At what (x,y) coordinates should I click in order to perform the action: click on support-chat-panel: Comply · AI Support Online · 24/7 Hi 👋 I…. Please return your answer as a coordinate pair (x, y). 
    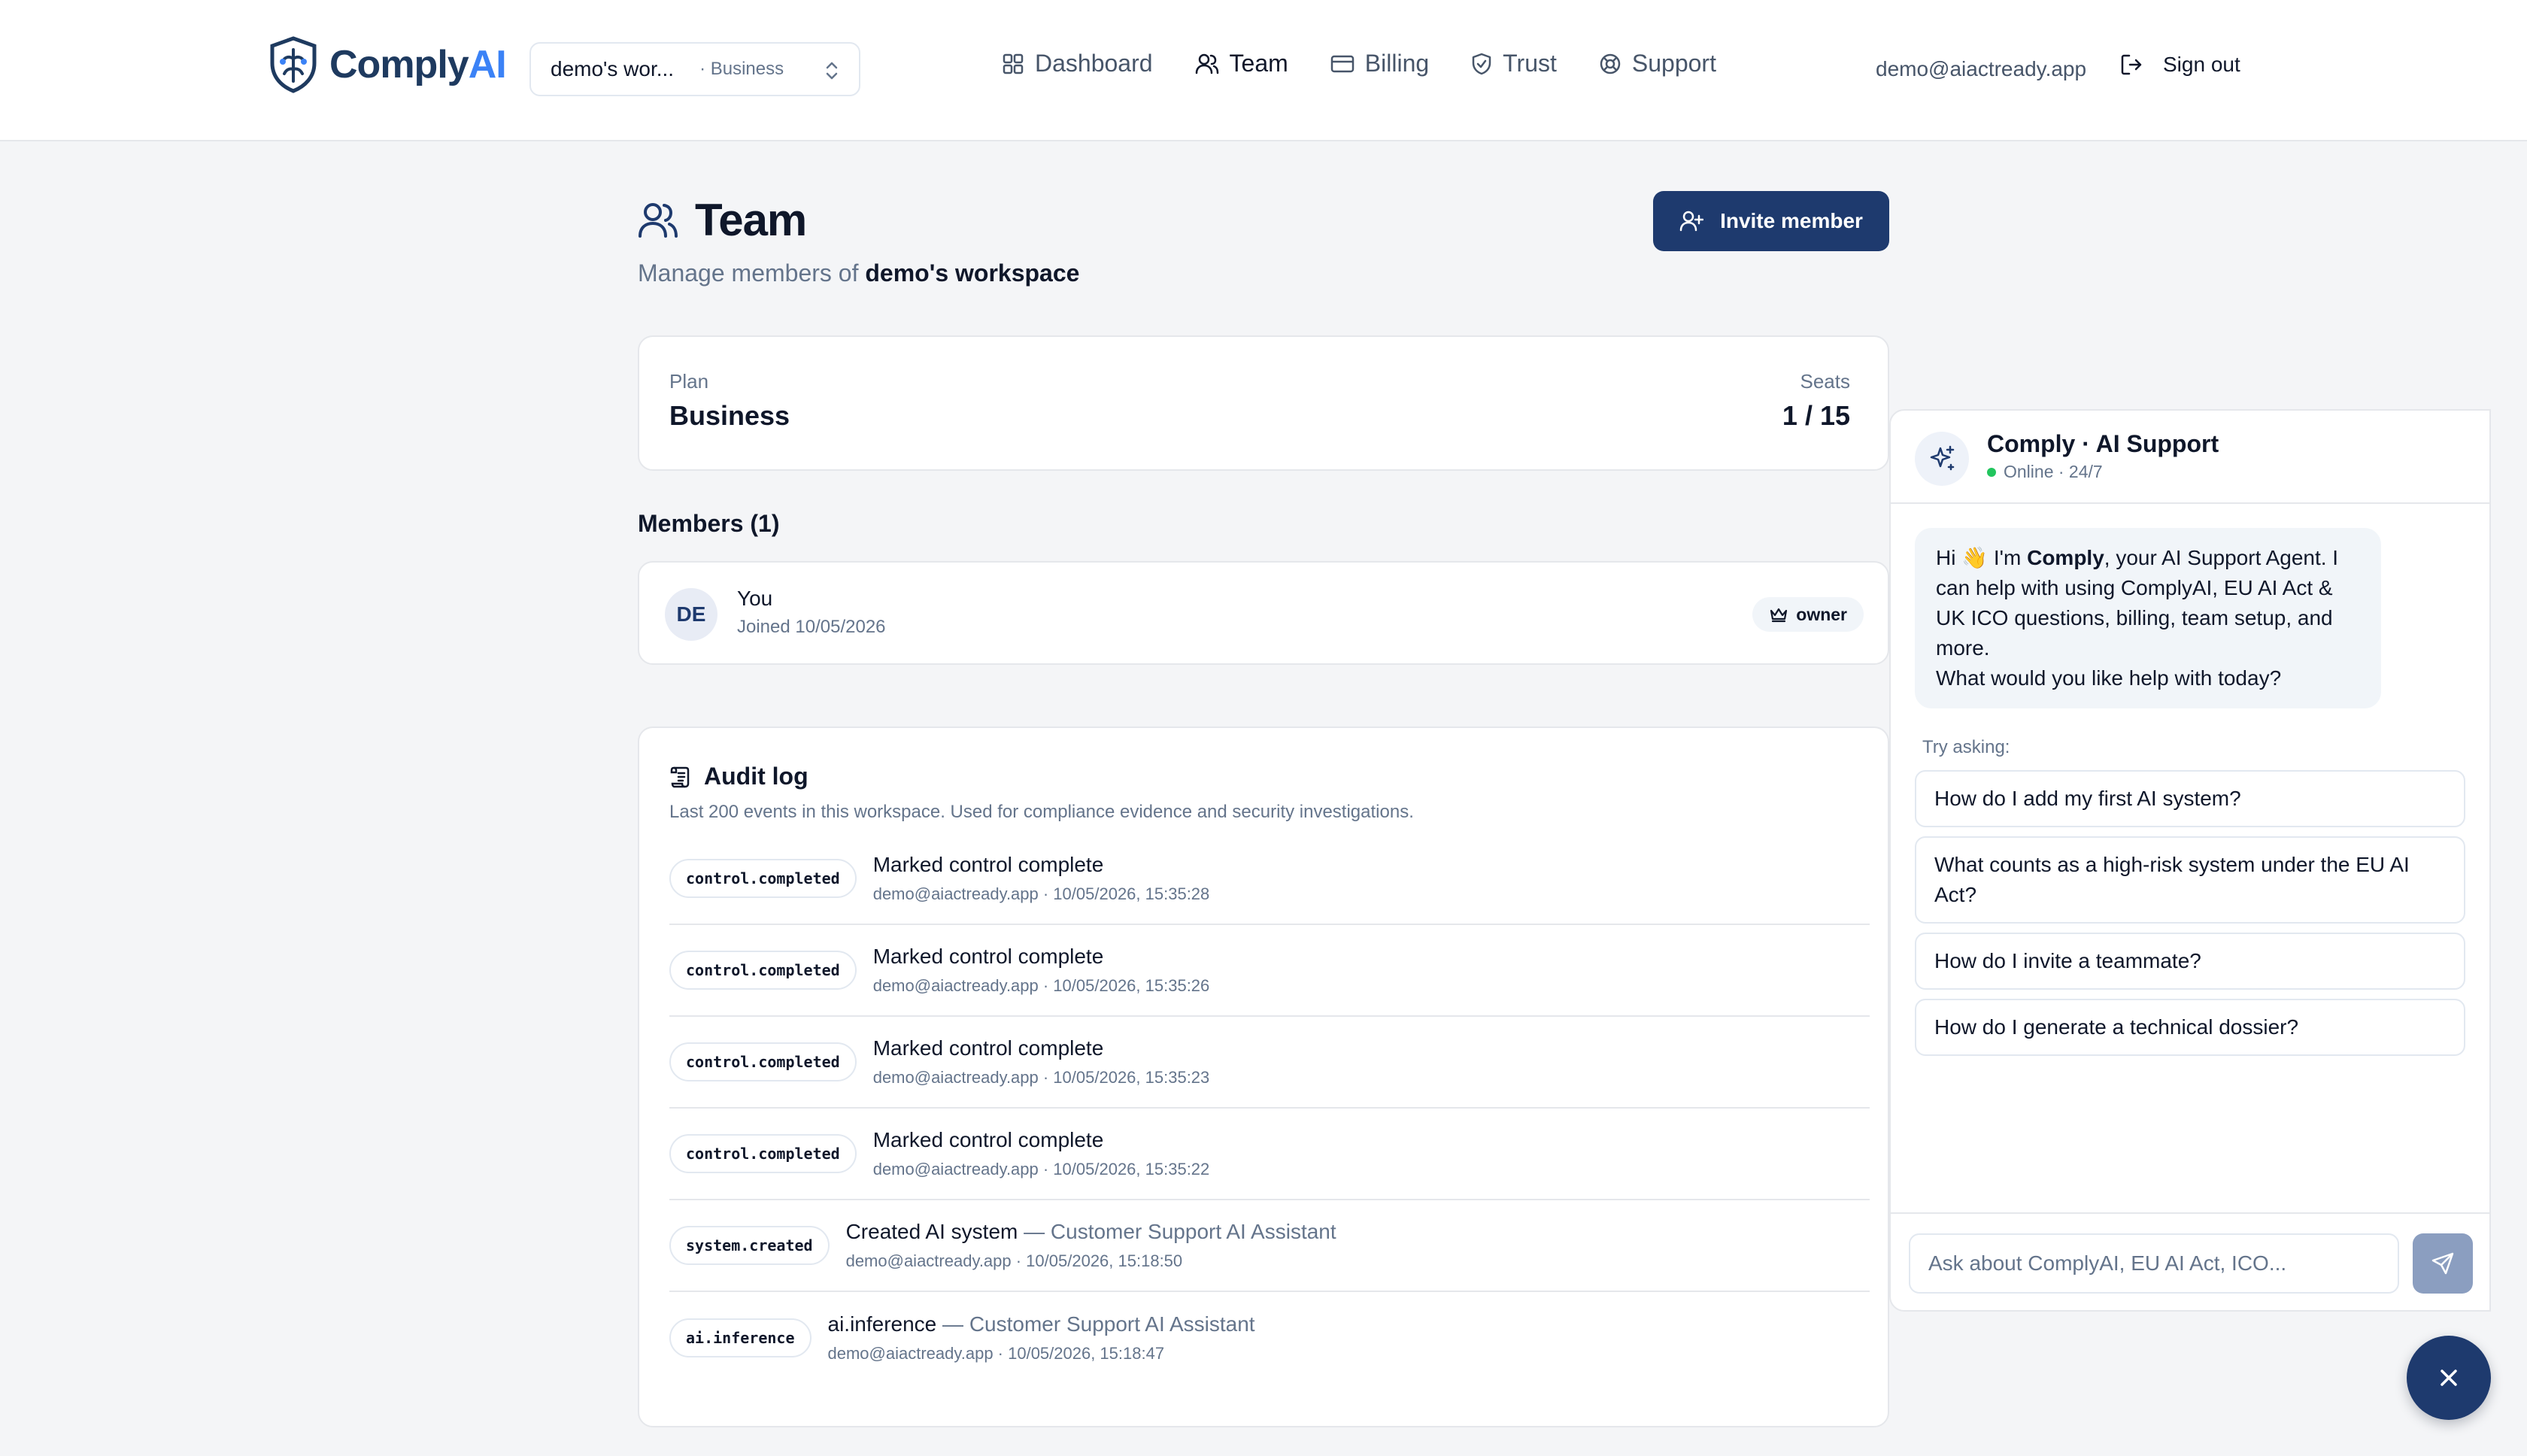
    Looking at the image, I should click on (2190, 860).